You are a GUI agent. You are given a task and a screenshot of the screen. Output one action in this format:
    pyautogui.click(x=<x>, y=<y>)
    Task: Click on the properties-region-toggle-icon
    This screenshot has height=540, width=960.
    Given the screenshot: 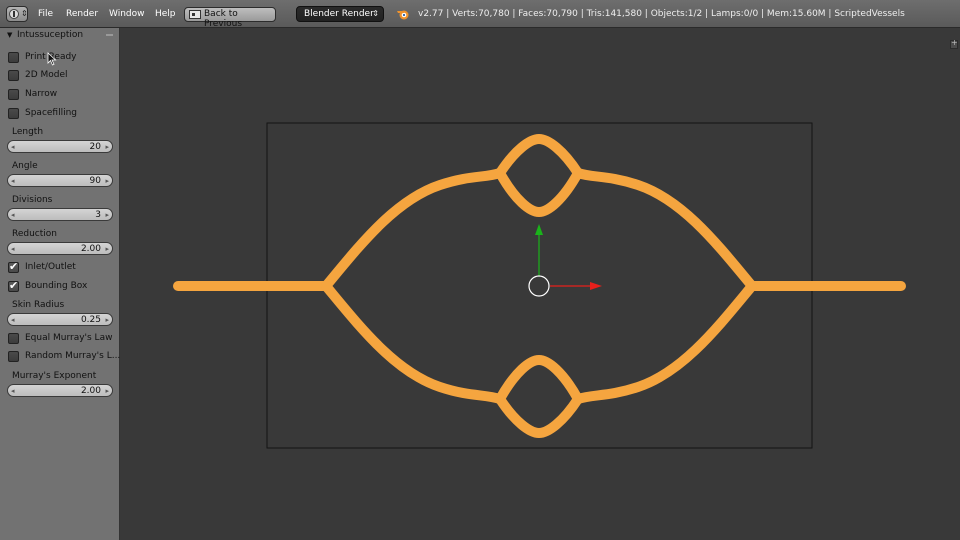 What is the action you would take?
    pyautogui.click(x=954, y=43)
    